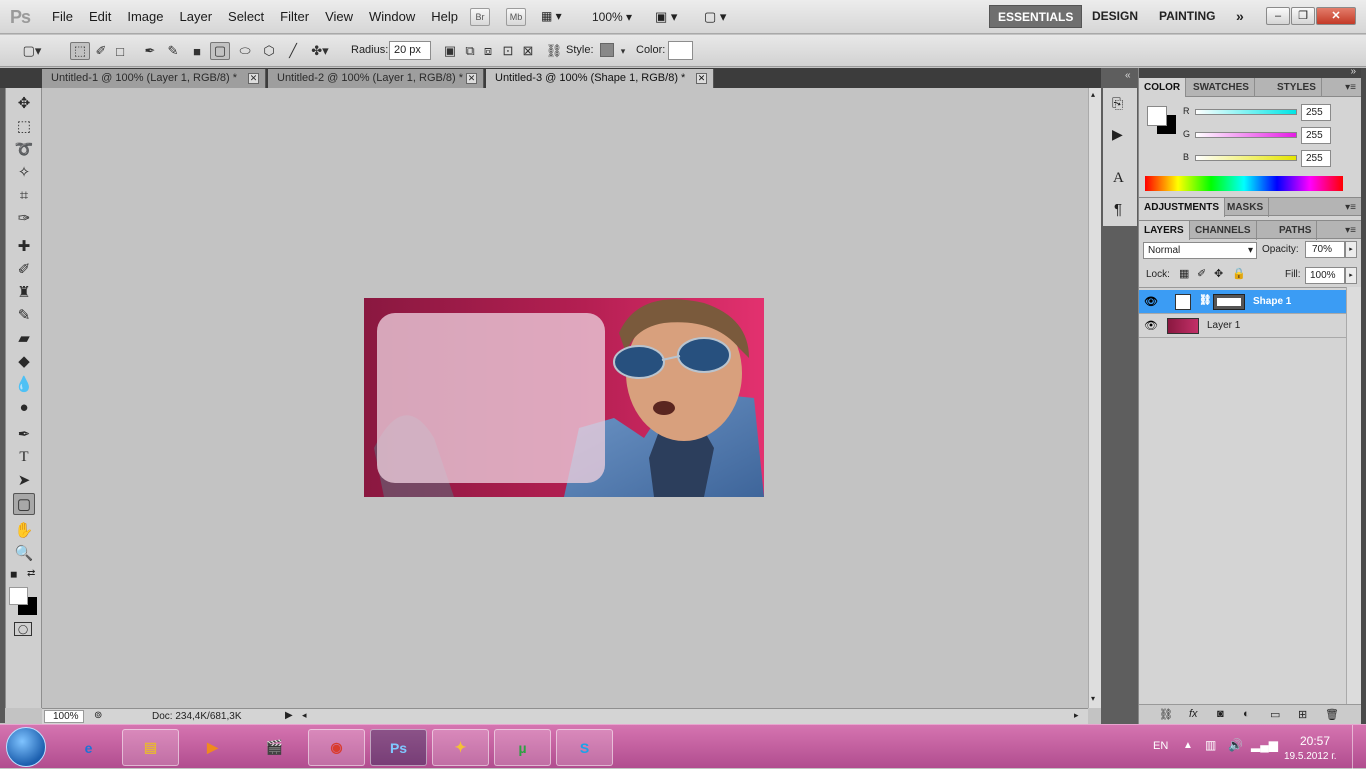 The width and height of the screenshot is (1366, 769). I want to click on subtract-shape-icon: ⧈, so click(488, 51).